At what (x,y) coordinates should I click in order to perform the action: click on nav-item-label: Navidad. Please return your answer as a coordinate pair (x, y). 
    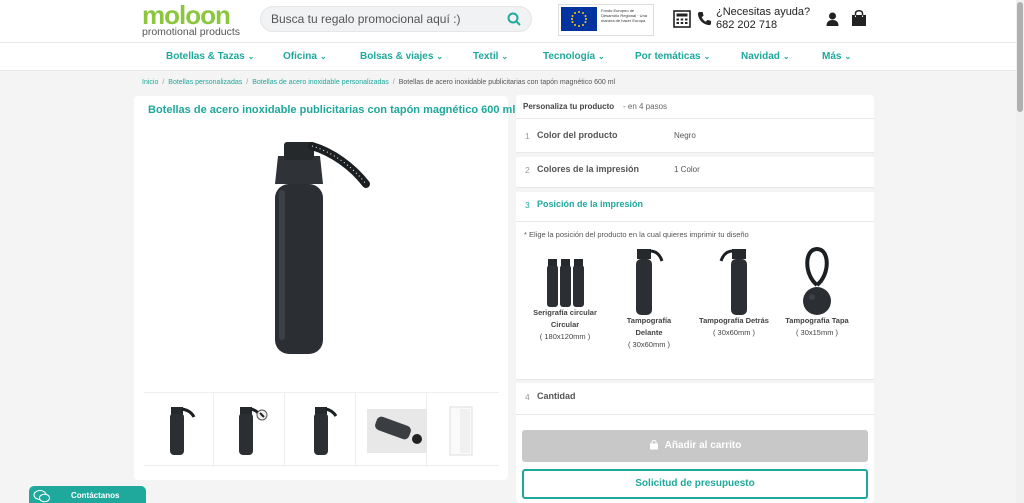
    Looking at the image, I should click on (760, 56).